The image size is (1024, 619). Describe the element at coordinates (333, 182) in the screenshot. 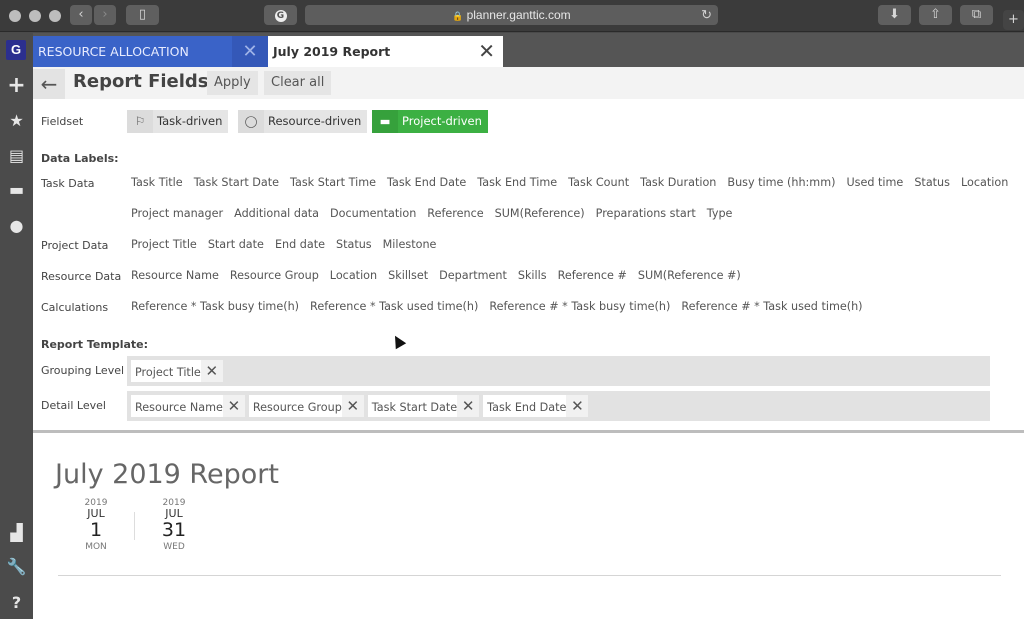

I see `field-item: Task Start Time` at that location.